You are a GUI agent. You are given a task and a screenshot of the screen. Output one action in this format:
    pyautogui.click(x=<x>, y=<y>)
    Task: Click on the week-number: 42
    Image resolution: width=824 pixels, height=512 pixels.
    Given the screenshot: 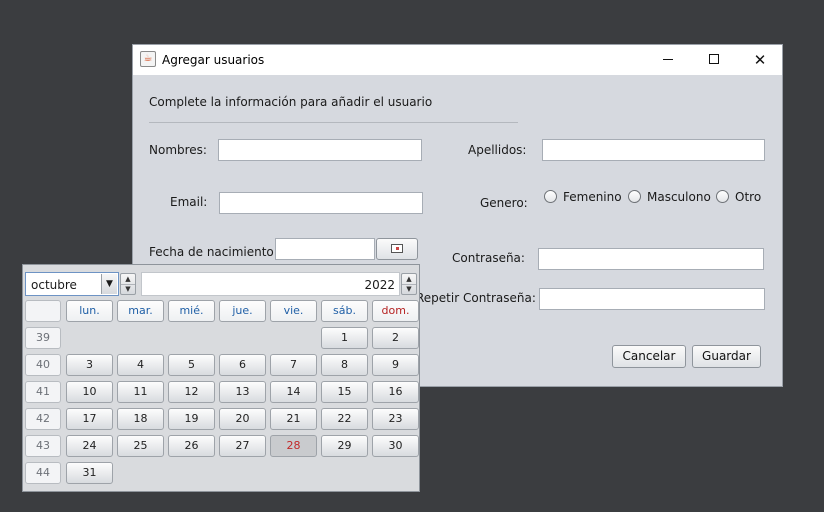 What is the action you would take?
    pyautogui.click(x=43, y=419)
    